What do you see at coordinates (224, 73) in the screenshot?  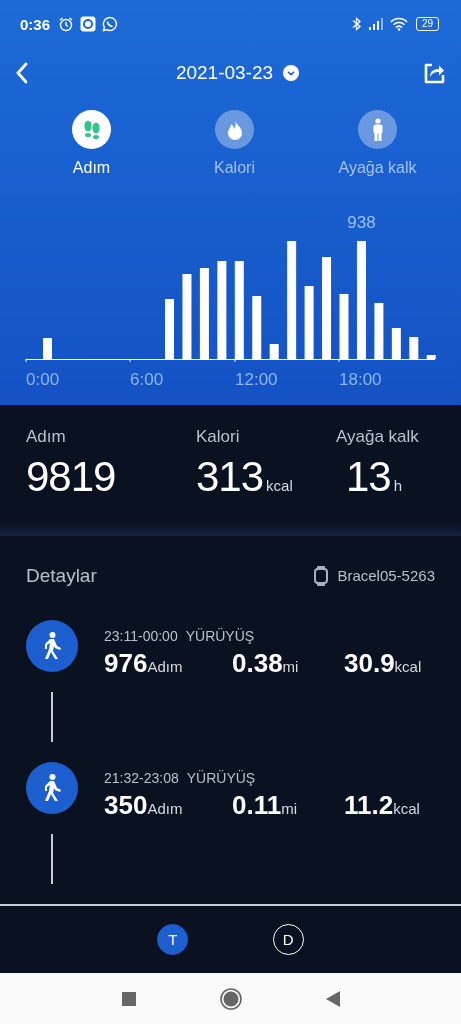 I see `date-title: 2021-03-23` at bounding box center [224, 73].